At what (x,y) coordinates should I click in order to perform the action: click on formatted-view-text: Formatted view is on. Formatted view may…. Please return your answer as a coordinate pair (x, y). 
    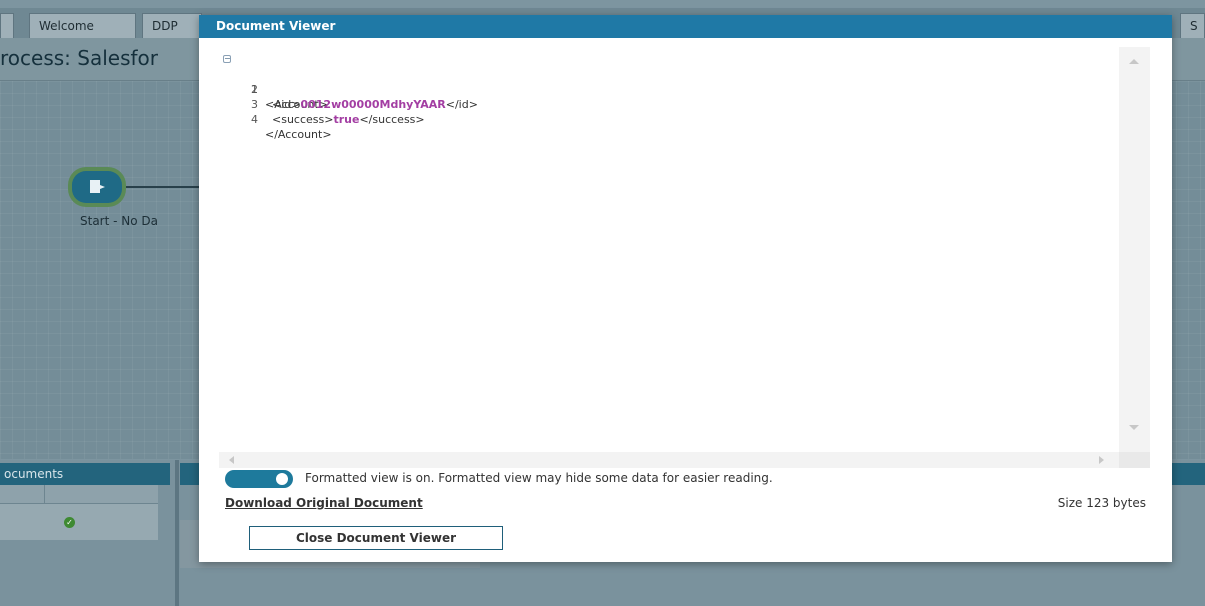
    Looking at the image, I should click on (539, 478).